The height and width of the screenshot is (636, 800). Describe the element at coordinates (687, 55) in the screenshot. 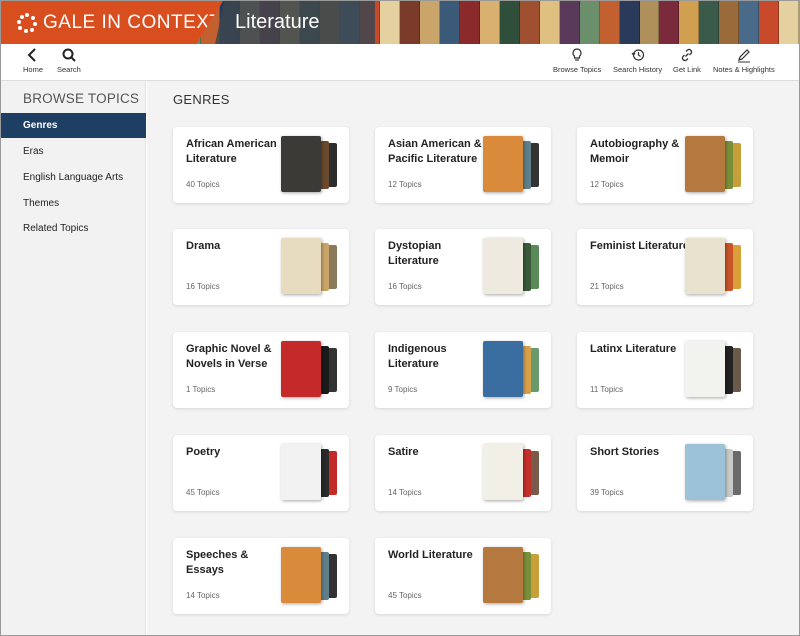

I see `link-icon` at that location.